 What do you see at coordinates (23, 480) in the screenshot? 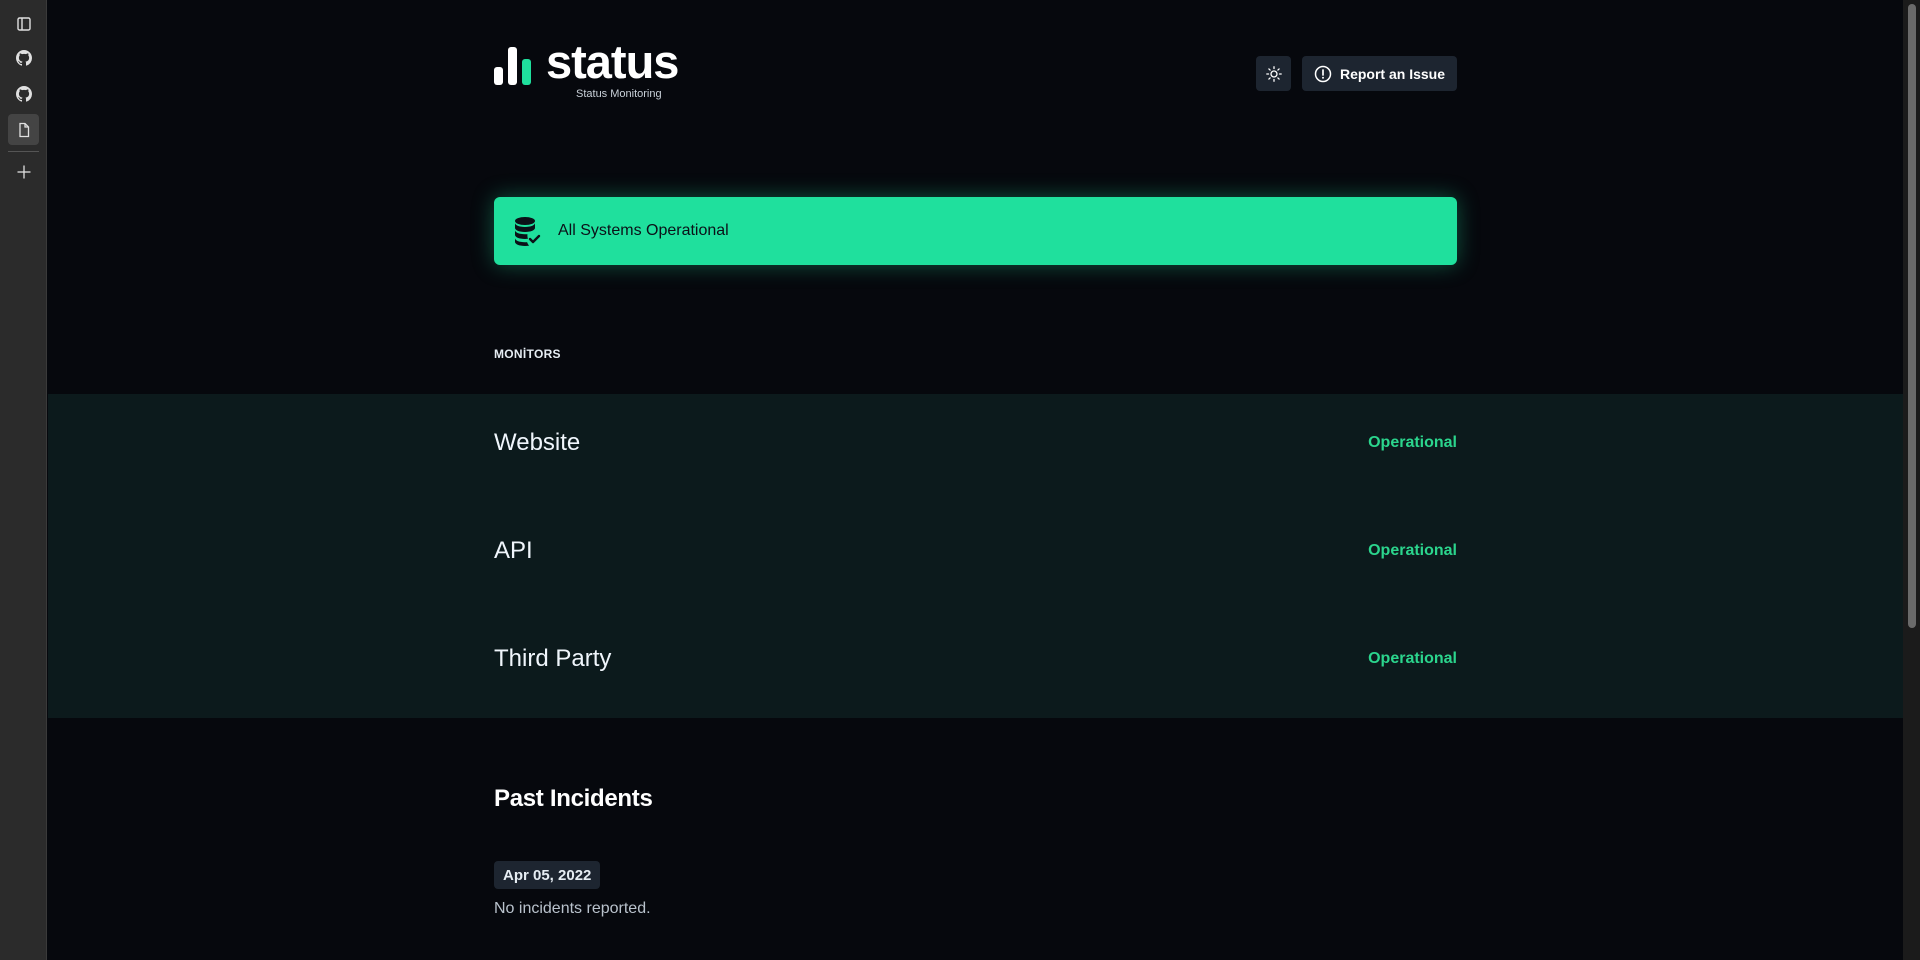
I see `browser-sidebar` at bounding box center [23, 480].